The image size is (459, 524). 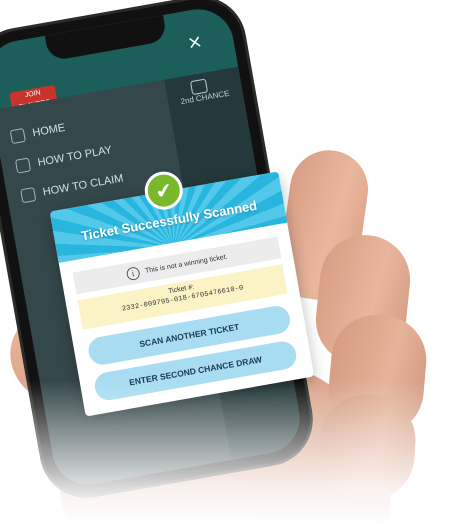 I want to click on menu-item-how-to-play: HOW TO PLAY, so click(x=63, y=158).